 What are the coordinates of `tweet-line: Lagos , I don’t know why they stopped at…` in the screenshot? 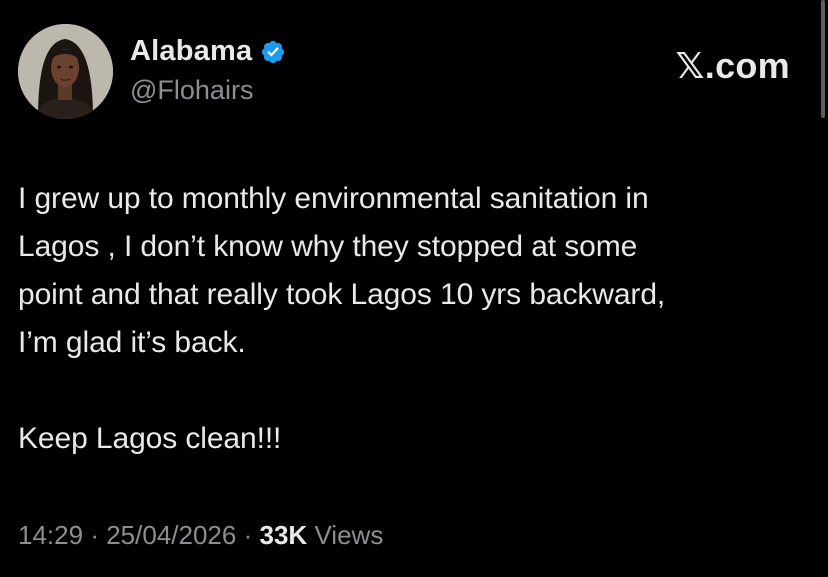 It's located at (328, 246).